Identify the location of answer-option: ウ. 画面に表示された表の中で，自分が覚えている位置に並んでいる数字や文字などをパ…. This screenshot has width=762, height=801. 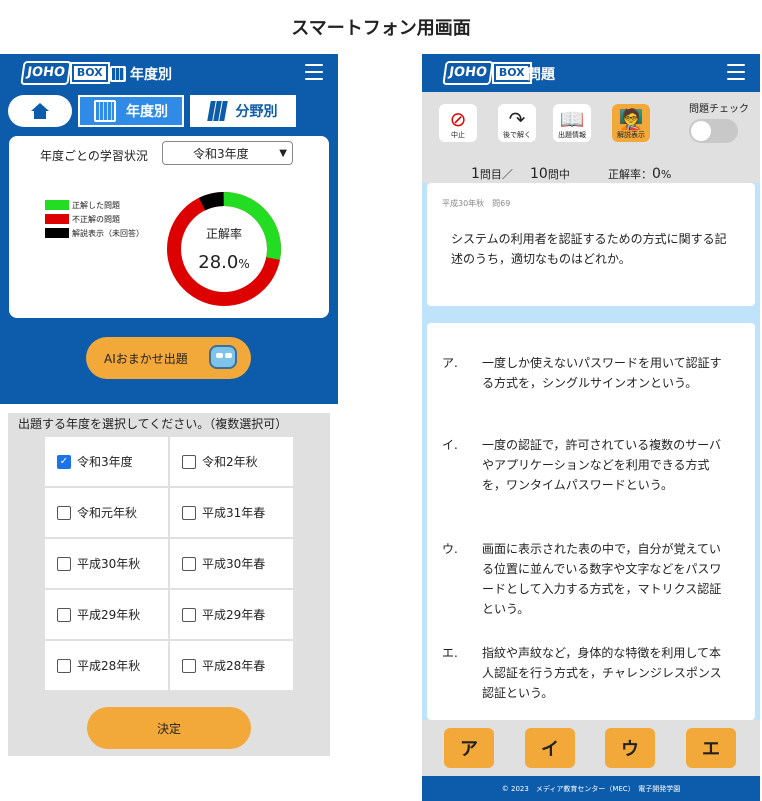
(582, 579).